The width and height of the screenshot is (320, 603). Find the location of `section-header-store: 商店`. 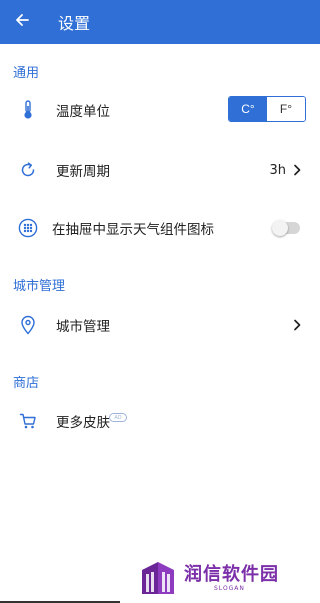

section-header-store: 商店 is located at coordinates (26, 383).